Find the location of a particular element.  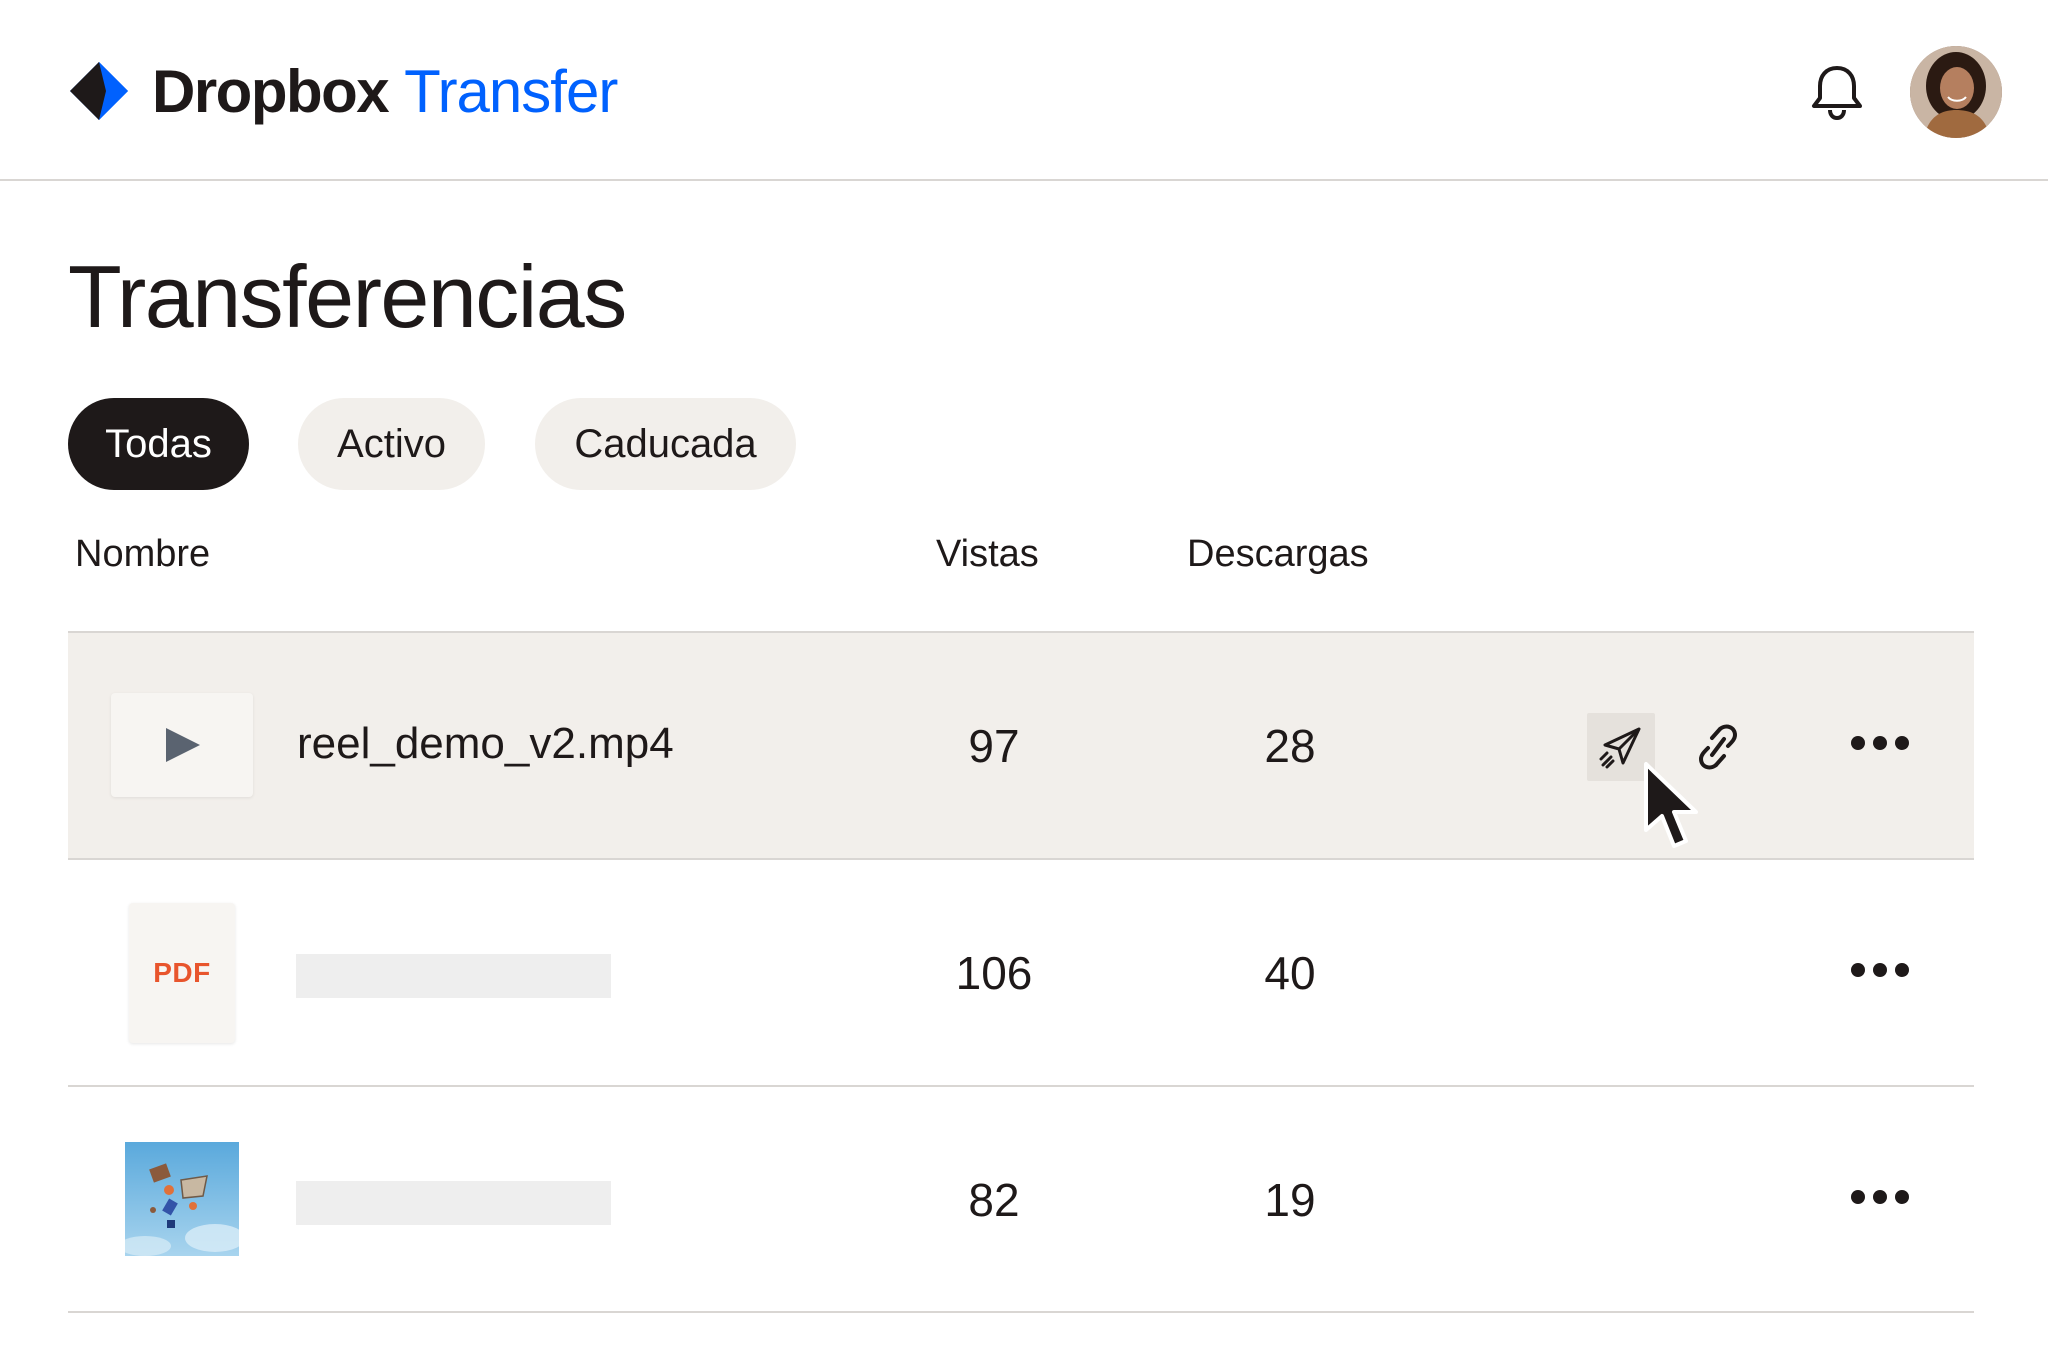

mouse-cursor-icon is located at coordinates (1671, 805).